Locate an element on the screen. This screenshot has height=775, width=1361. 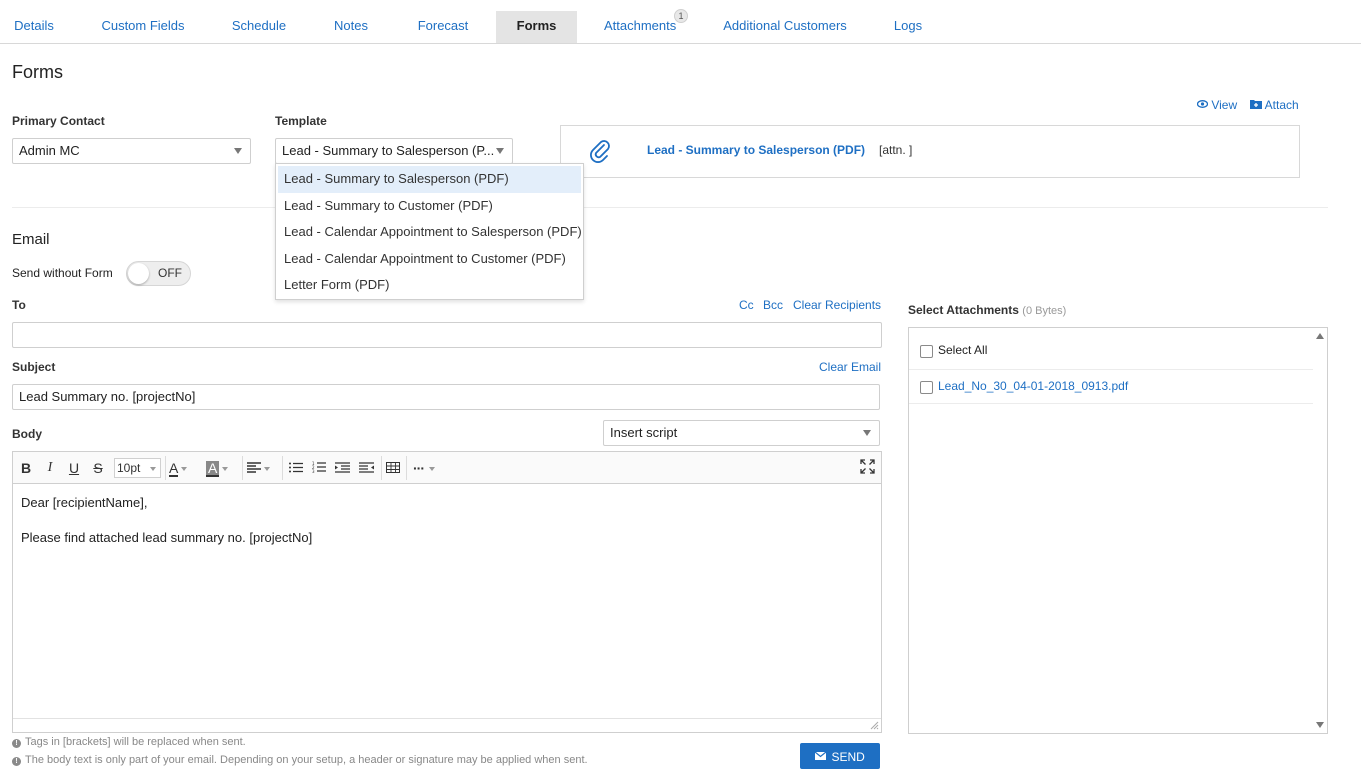
toggle-knob is located at coordinates (138, 273).